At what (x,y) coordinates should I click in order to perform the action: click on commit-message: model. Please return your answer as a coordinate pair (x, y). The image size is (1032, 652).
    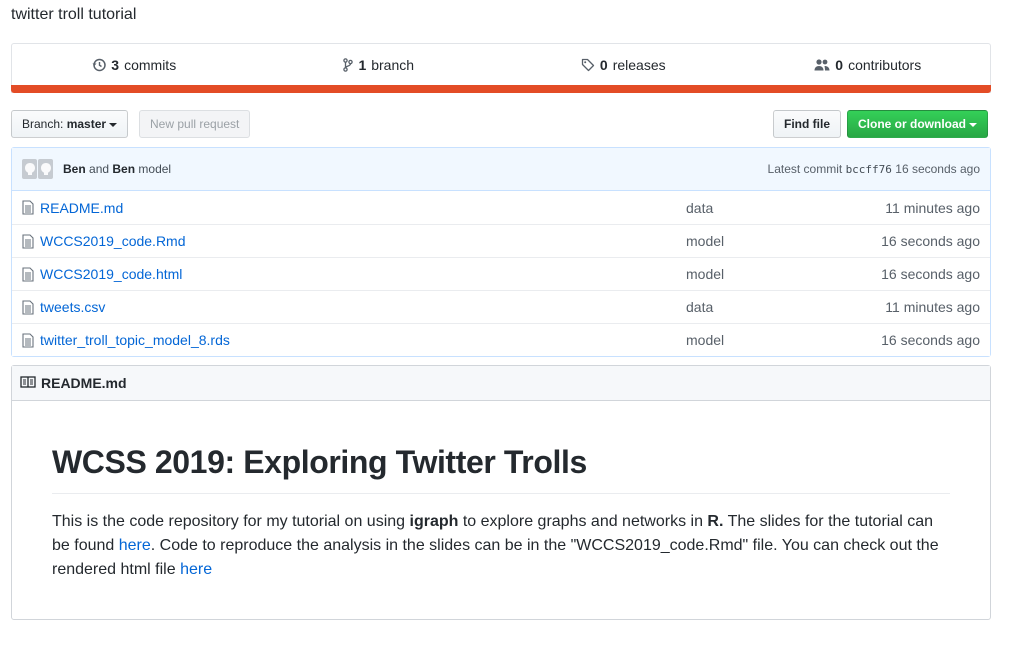
    Looking at the image, I should click on (154, 169).